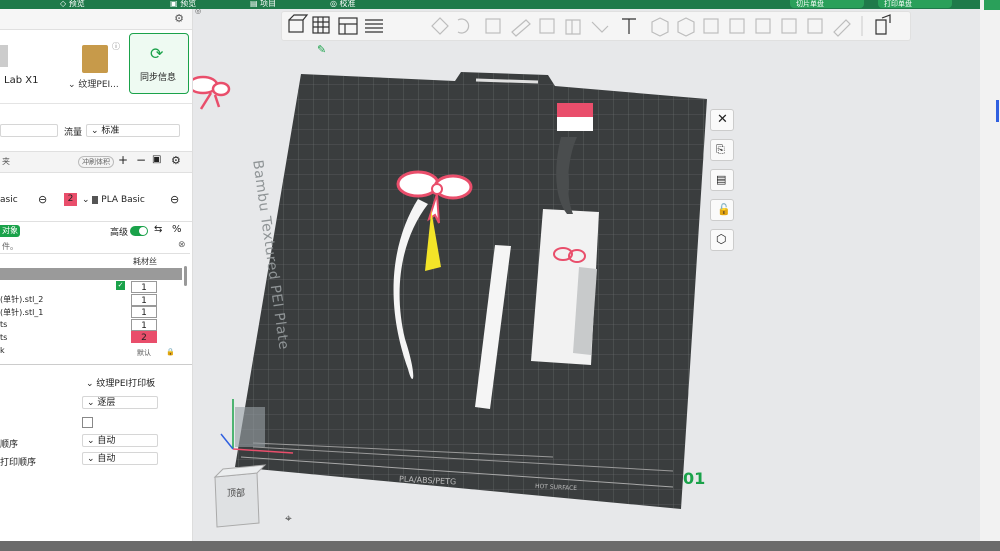 The height and width of the screenshot is (551, 1000). What do you see at coordinates (9, 445) in the screenshot?
I see `first-layer-label: 顺序` at bounding box center [9, 445].